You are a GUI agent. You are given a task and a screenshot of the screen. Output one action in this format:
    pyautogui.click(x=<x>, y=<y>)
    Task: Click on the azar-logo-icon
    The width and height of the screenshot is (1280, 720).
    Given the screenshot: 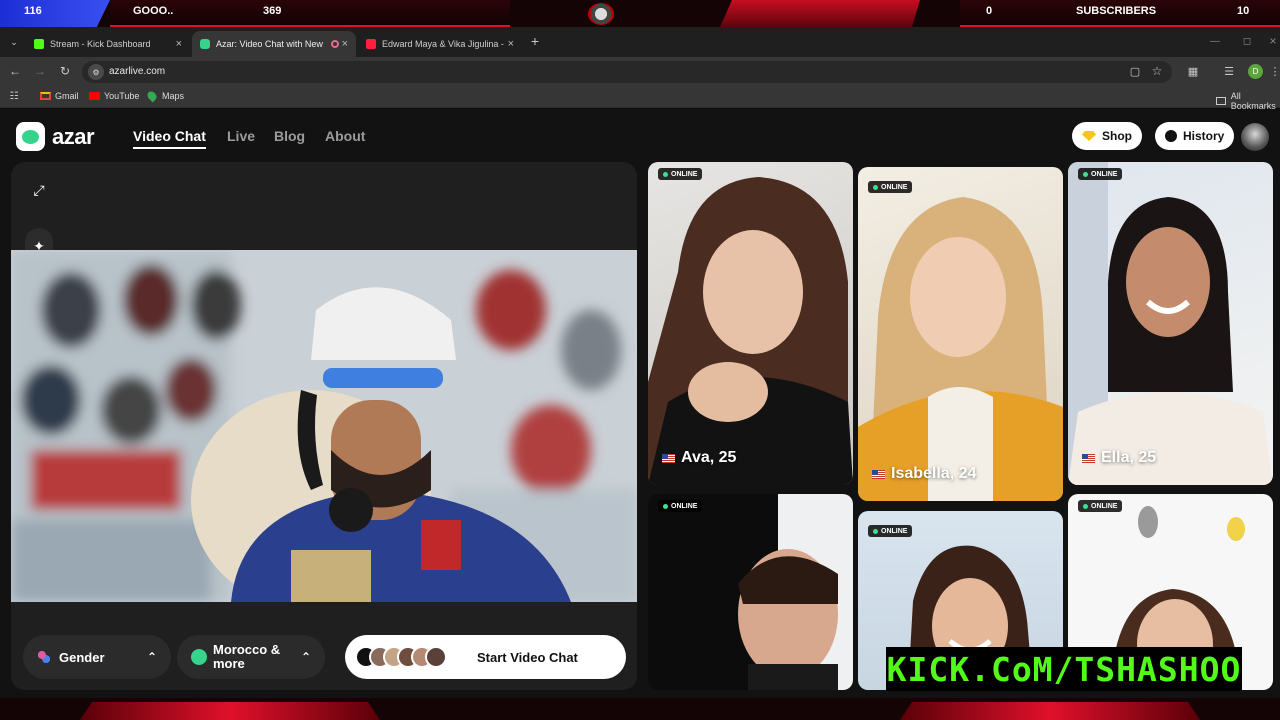 What is the action you would take?
    pyautogui.click(x=30, y=136)
    